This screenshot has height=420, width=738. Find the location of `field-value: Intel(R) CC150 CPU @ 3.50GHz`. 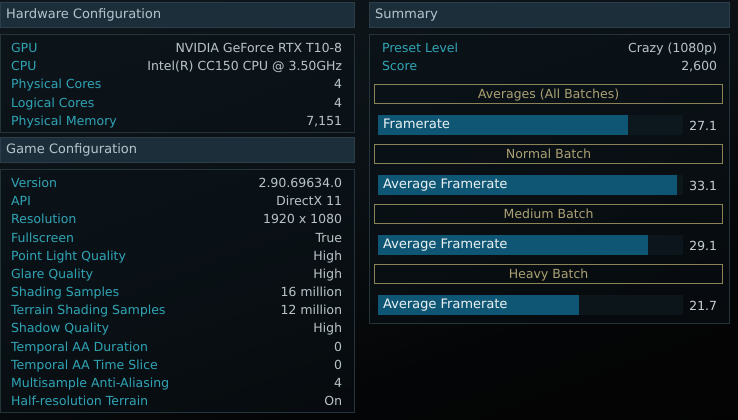

field-value: Intel(R) CC150 CPU @ 3.50GHz is located at coordinates (244, 66).